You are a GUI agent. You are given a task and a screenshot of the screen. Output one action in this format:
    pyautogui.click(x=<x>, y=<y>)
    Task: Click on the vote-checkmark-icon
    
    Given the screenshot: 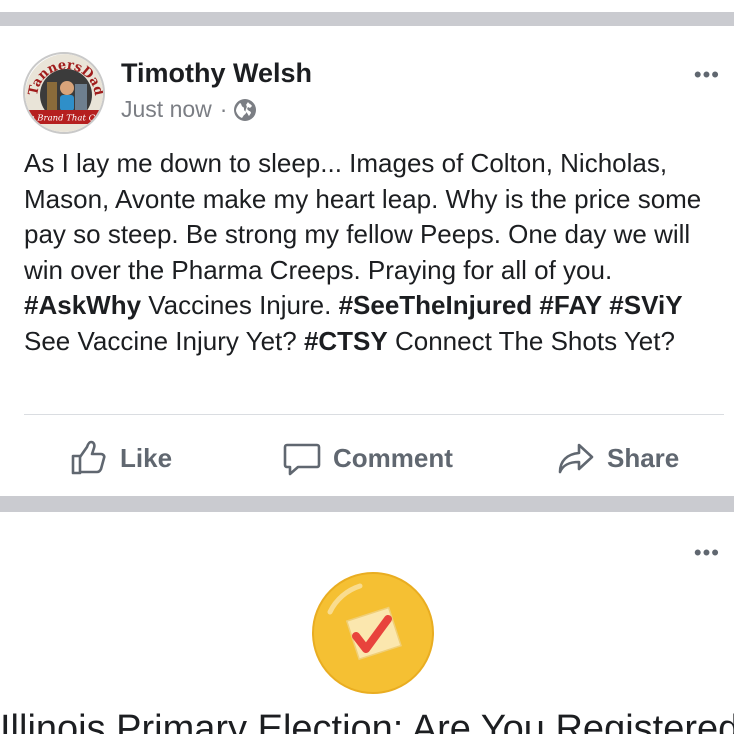 What is the action you would take?
    pyautogui.click(x=373, y=633)
    